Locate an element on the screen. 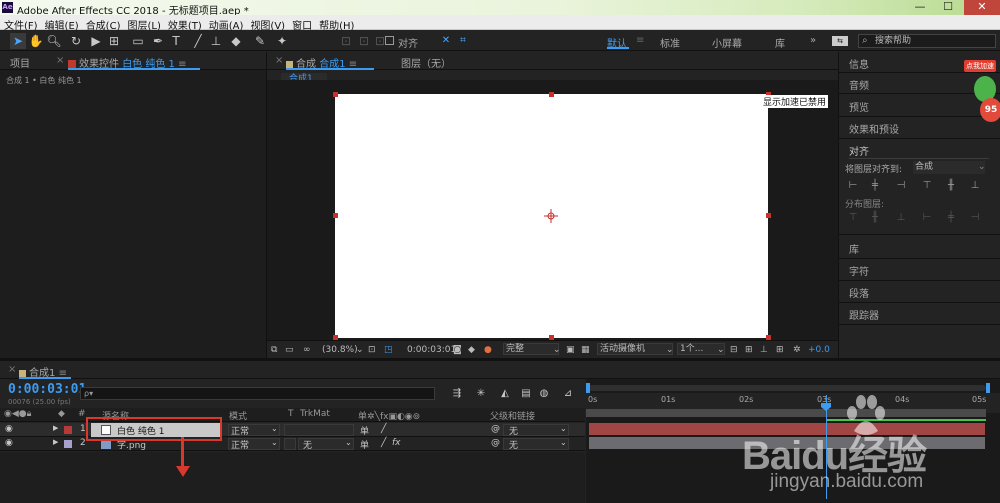 The image size is (1000, 503). sync-settings-icon: ⇆ is located at coordinates (840, 41).